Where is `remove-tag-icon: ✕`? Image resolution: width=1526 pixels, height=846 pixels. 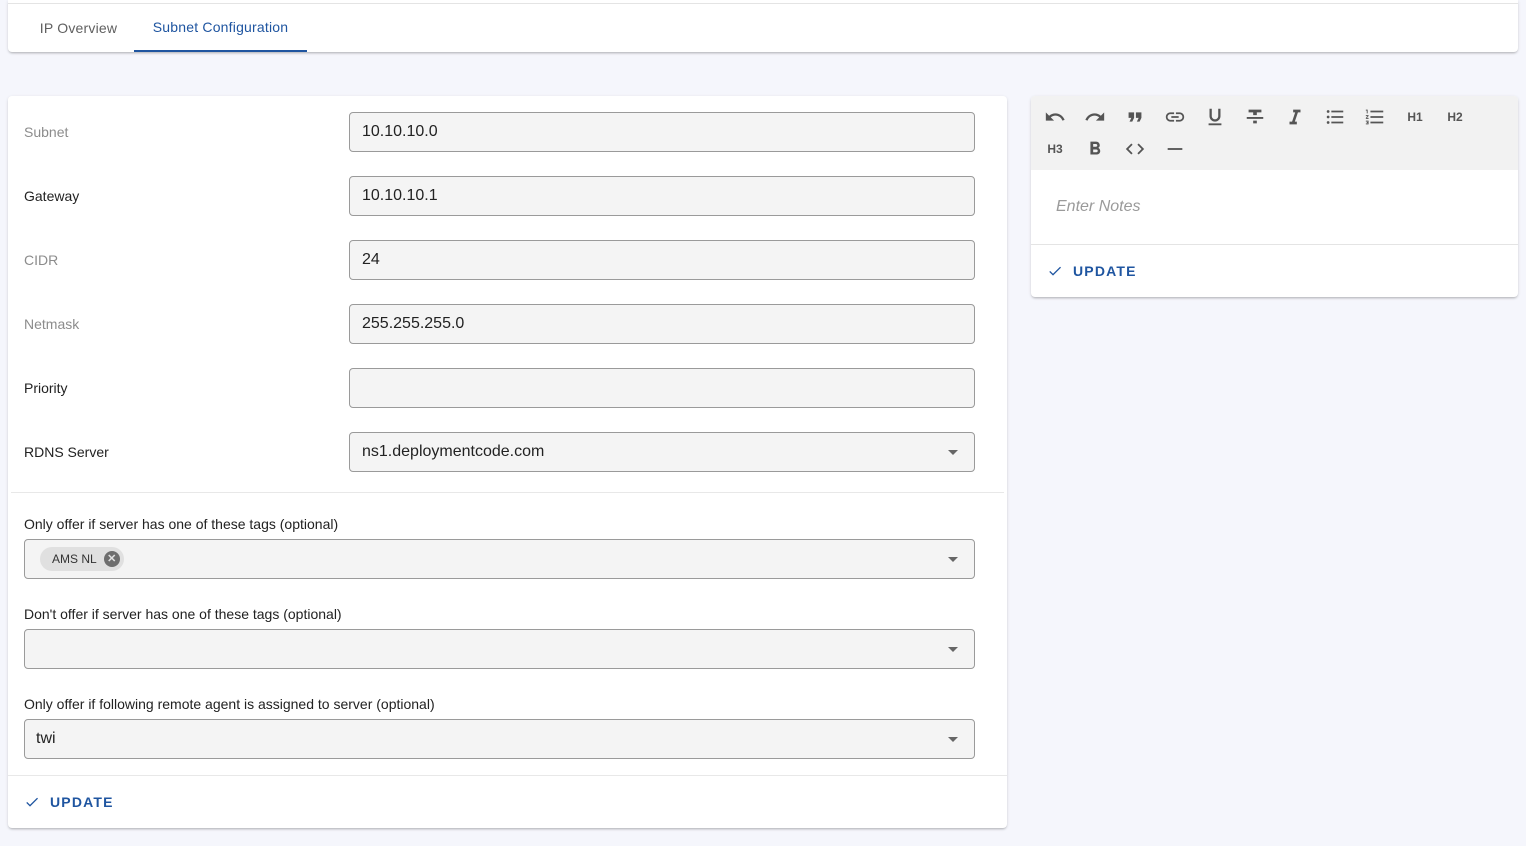 remove-tag-icon: ✕ is located at coordinates (111, 559).